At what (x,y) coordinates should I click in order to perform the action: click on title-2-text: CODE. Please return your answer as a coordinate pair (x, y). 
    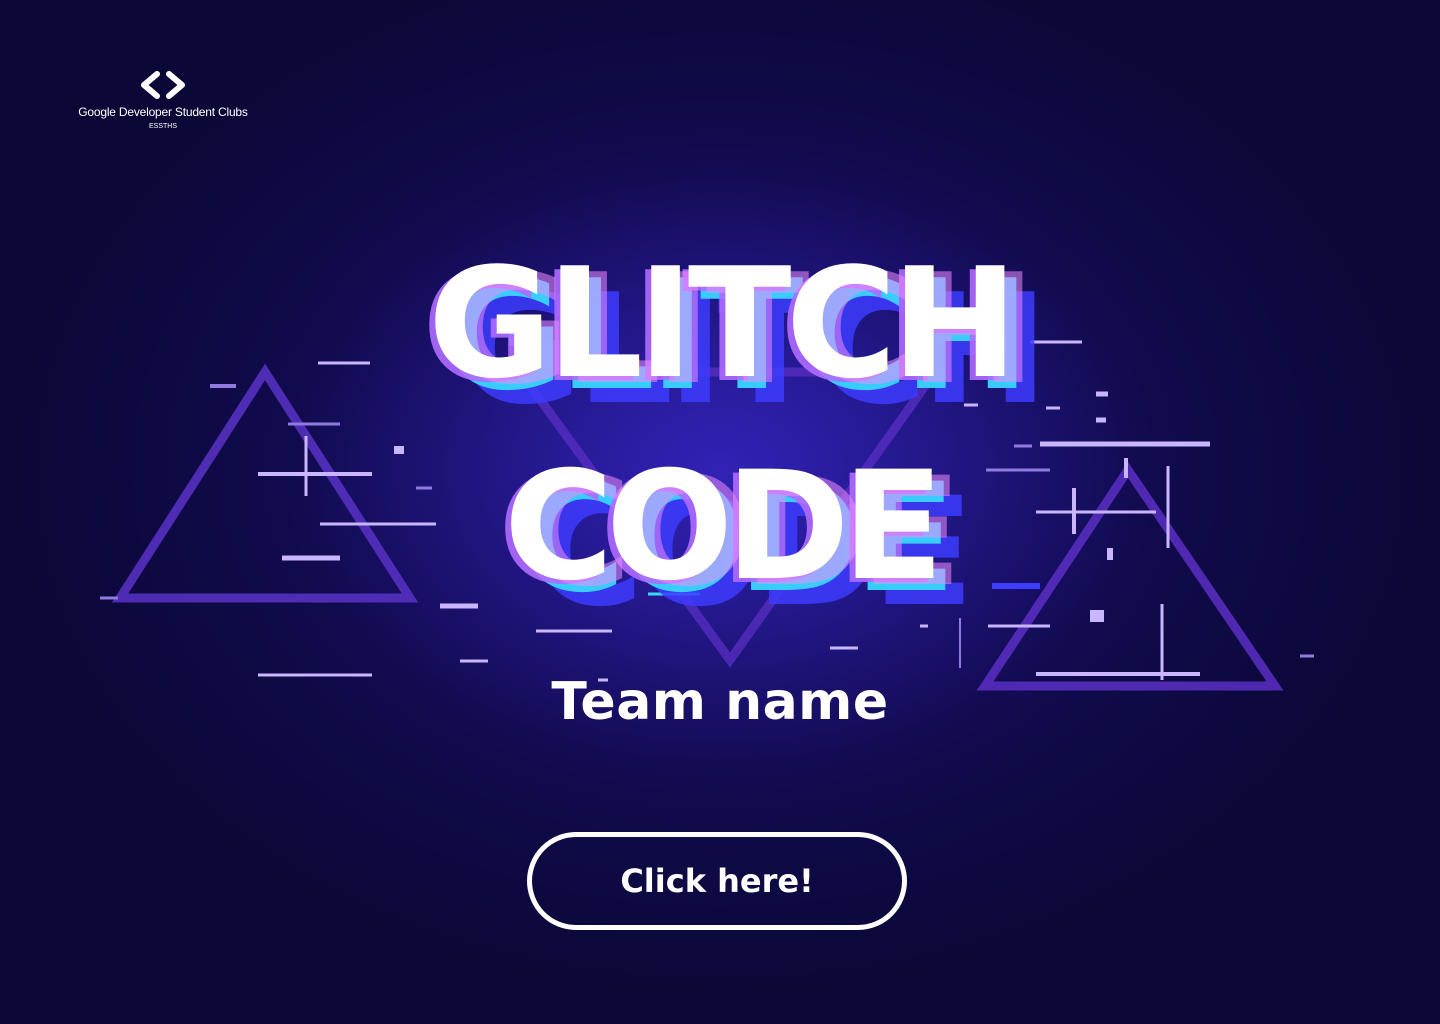
    Looking at the image, I should click on (724, 527).